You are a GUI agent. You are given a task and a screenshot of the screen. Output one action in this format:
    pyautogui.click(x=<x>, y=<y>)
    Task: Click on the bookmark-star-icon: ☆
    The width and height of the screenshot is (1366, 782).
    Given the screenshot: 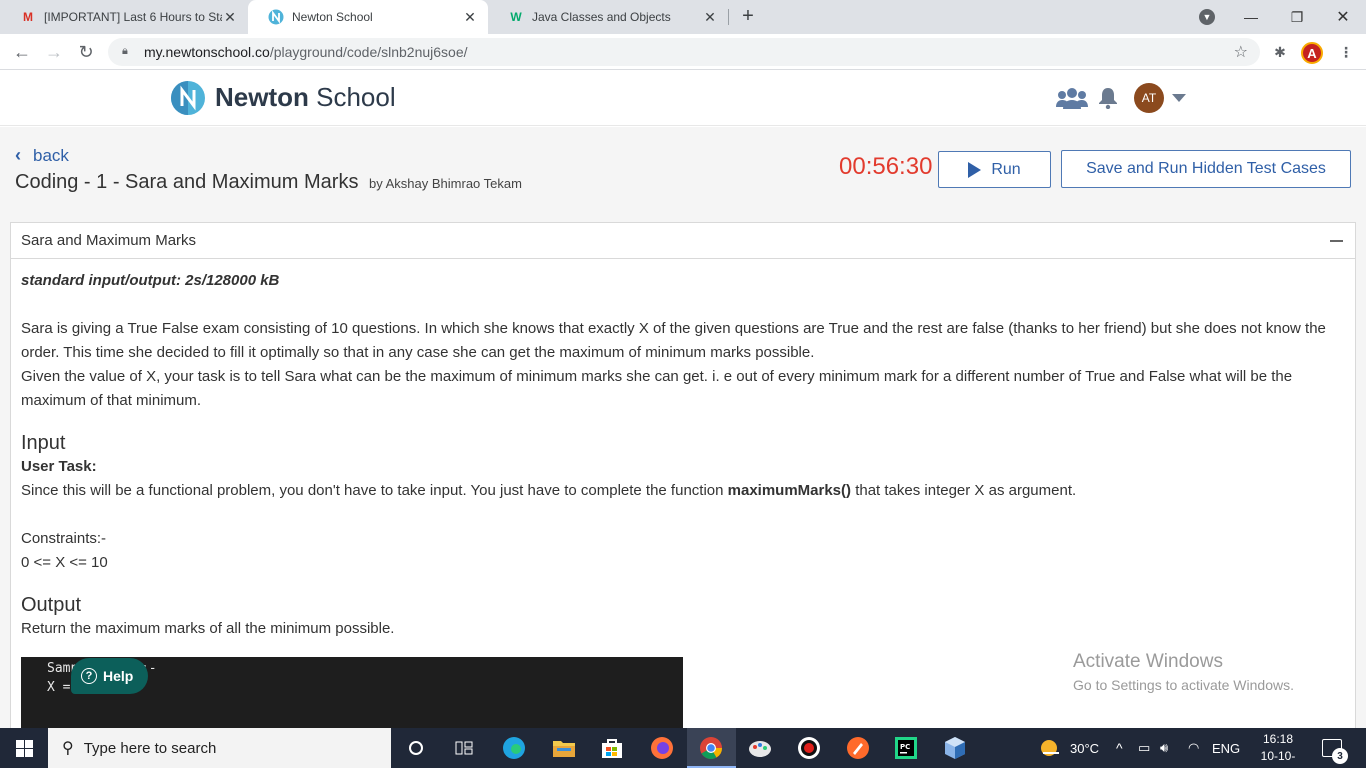 What is the action you would take?
    pyautogui.click(x=1241, y=52)
    